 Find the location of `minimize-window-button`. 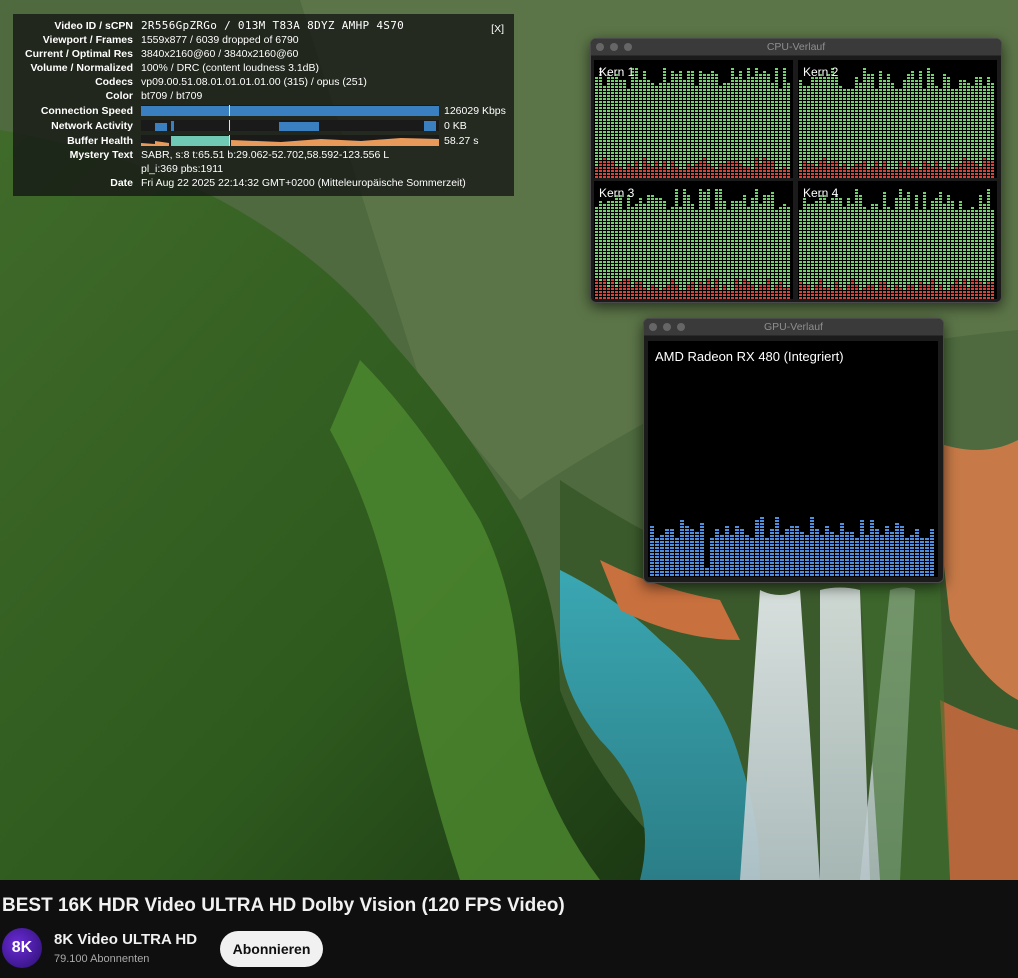

minimize-window-button is located at coordinates (614, 47).